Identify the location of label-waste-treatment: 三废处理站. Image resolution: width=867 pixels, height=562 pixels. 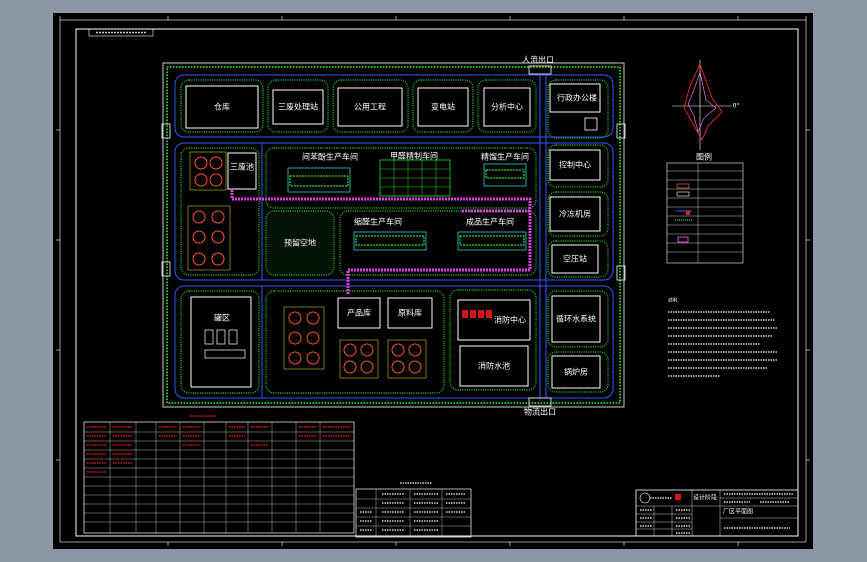
(298, 107).